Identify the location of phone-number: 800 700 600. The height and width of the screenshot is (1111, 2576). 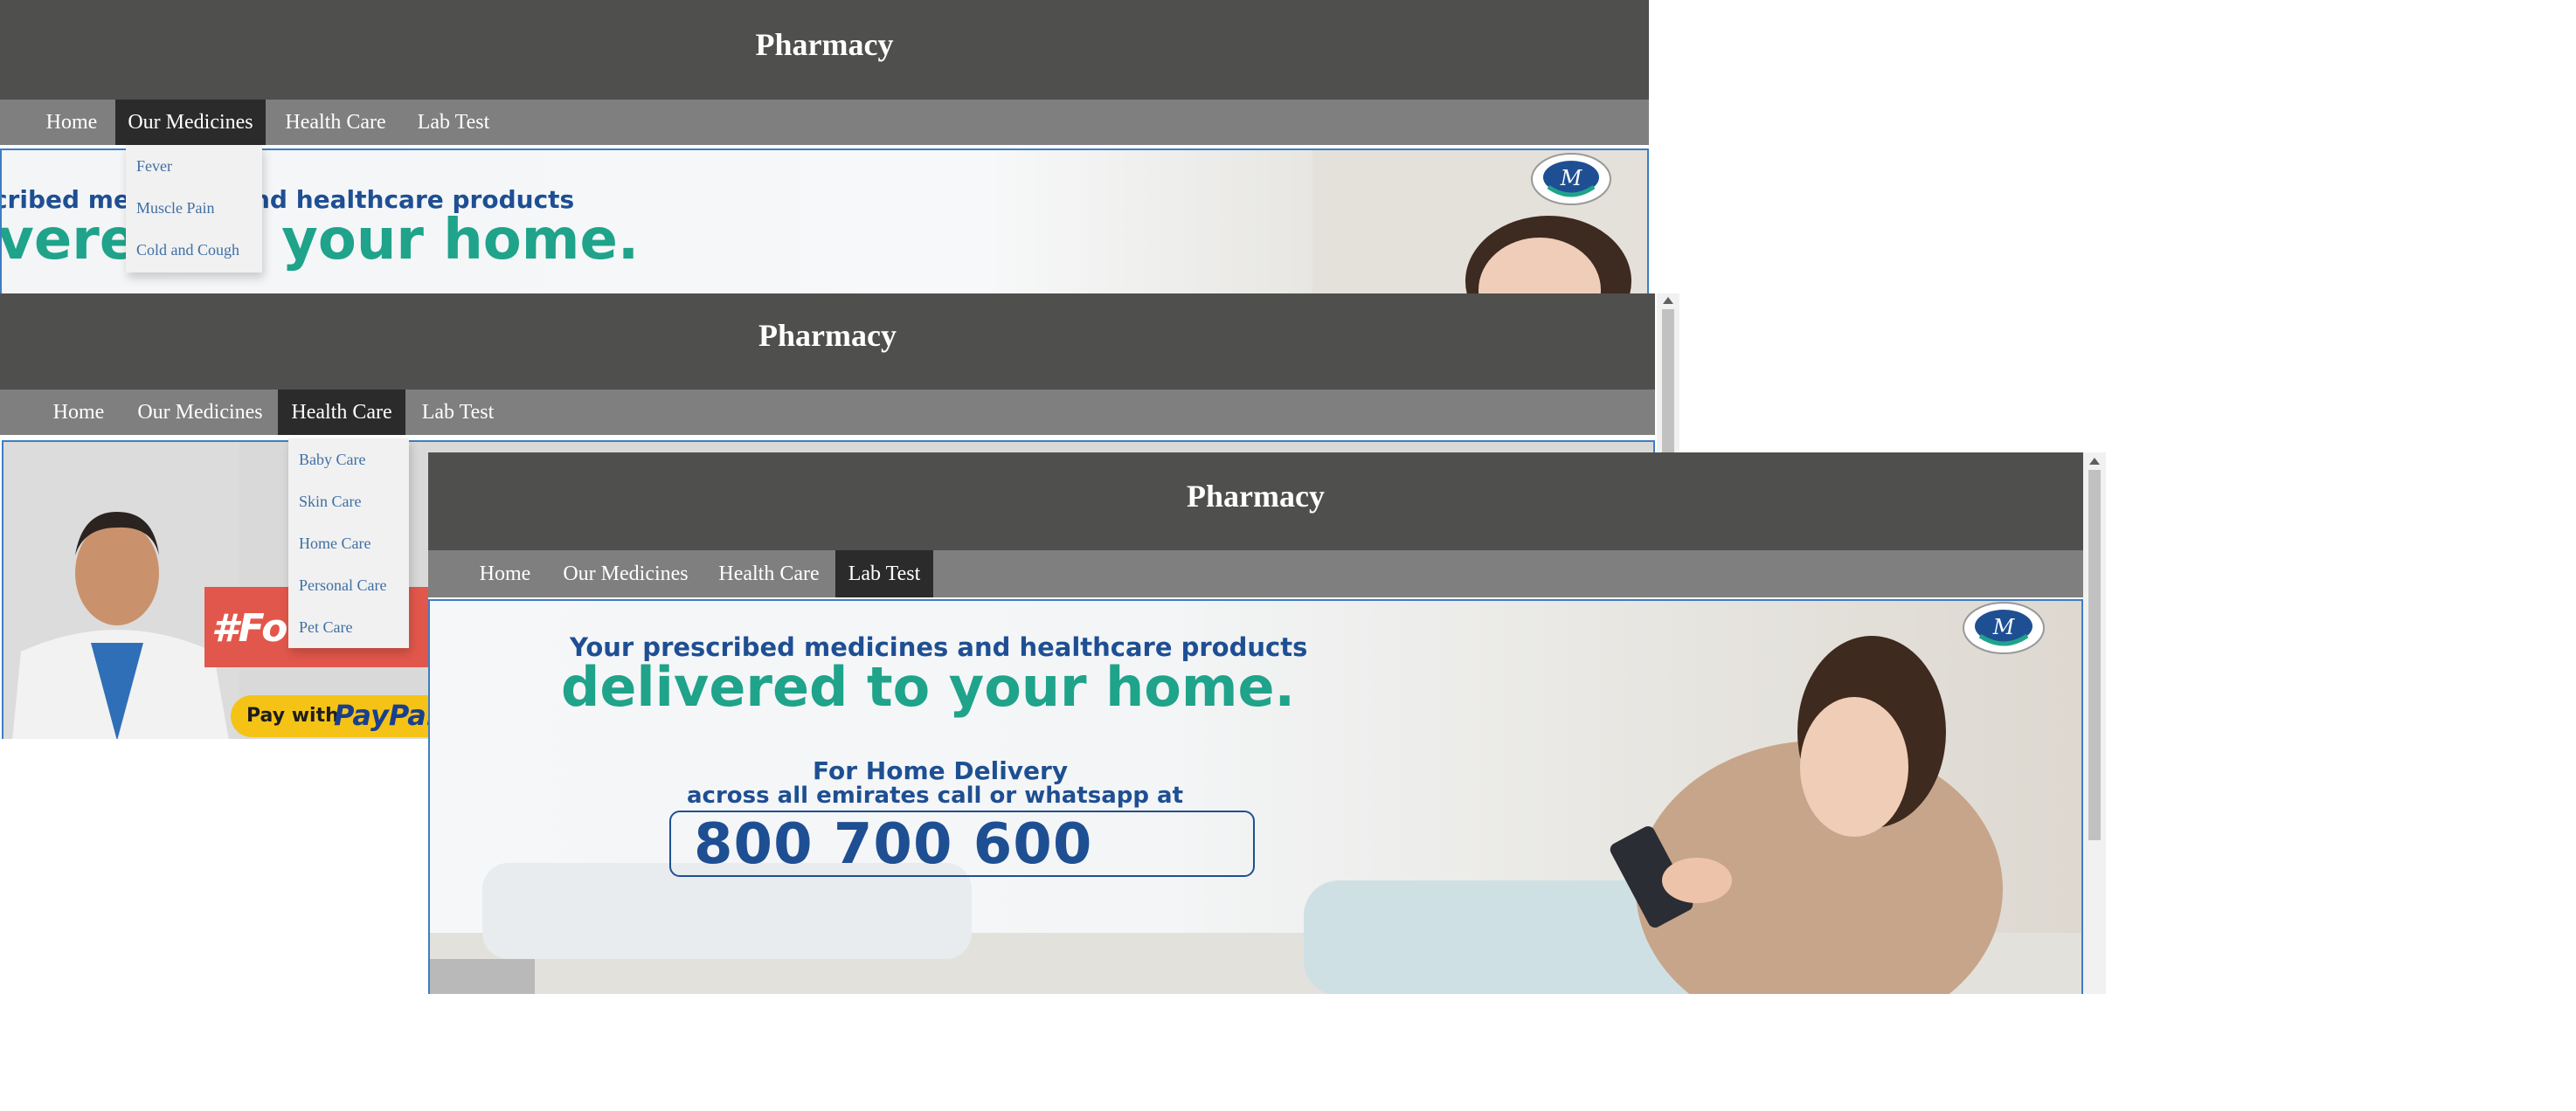
(893, 844).